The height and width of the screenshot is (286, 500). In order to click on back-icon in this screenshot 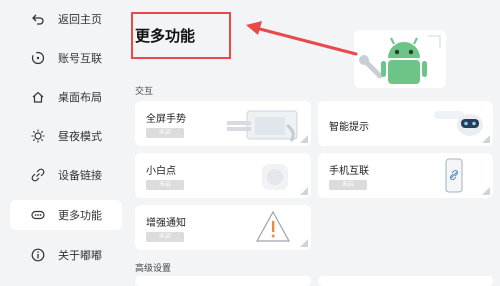, I will do `click(38, 19)`.